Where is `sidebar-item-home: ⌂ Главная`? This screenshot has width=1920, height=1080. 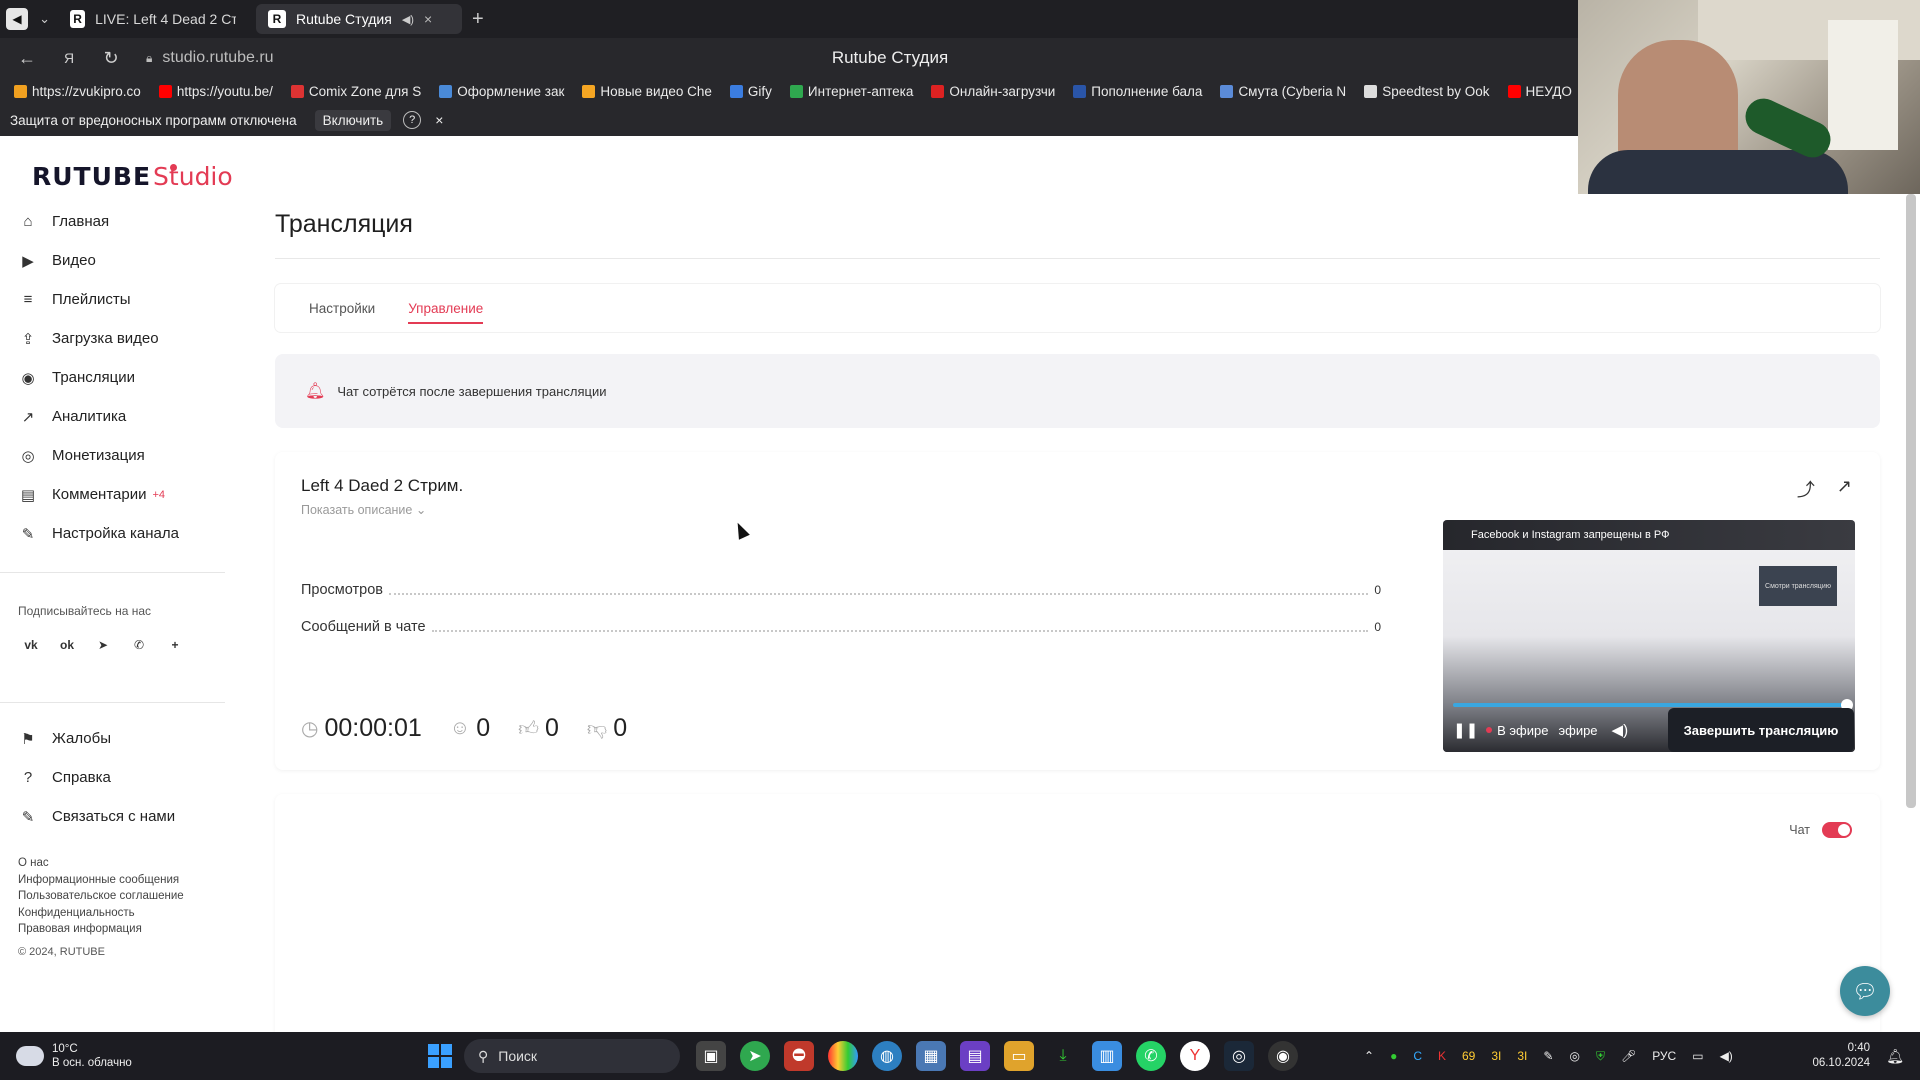 sidebar-item-home: ⌂ Главная is located at coordinates (123, 221).